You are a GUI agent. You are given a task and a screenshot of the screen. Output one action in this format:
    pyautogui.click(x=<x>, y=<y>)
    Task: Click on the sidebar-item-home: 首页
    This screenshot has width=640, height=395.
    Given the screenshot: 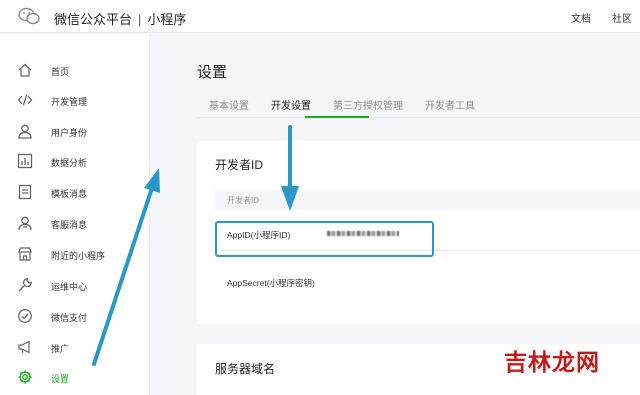 What is the action you would take?
    pyautogui.click(x=75, y=71)
    